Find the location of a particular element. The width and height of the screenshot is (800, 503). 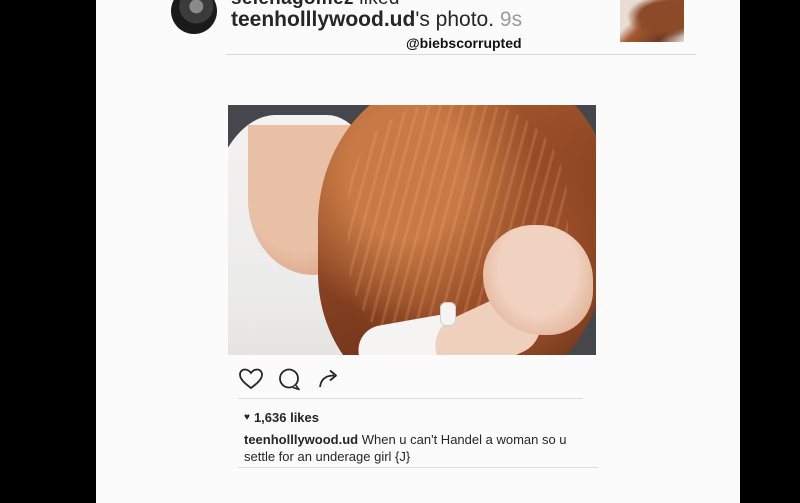

right-black-border is located at coordinates (770, 251).